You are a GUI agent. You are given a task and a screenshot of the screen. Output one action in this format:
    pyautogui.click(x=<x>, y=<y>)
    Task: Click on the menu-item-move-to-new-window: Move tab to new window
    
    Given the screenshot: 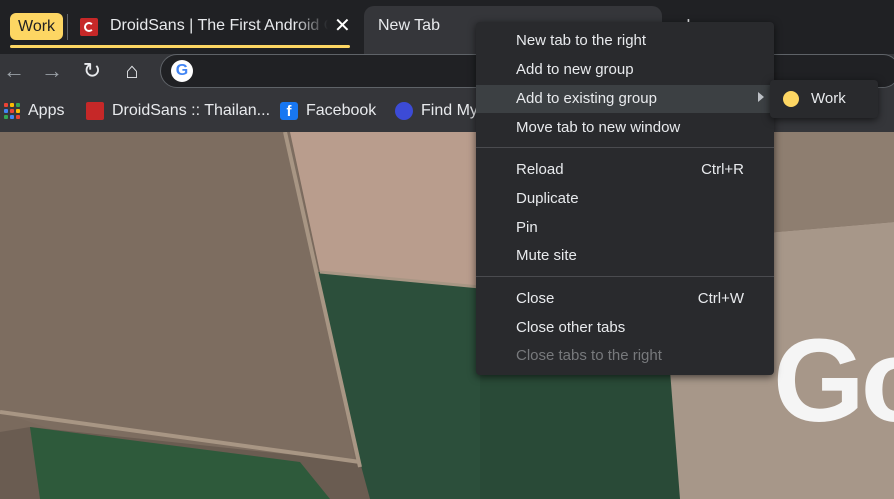 What is the action you would take?
    pyautogui.click(x=625, y=128)
    